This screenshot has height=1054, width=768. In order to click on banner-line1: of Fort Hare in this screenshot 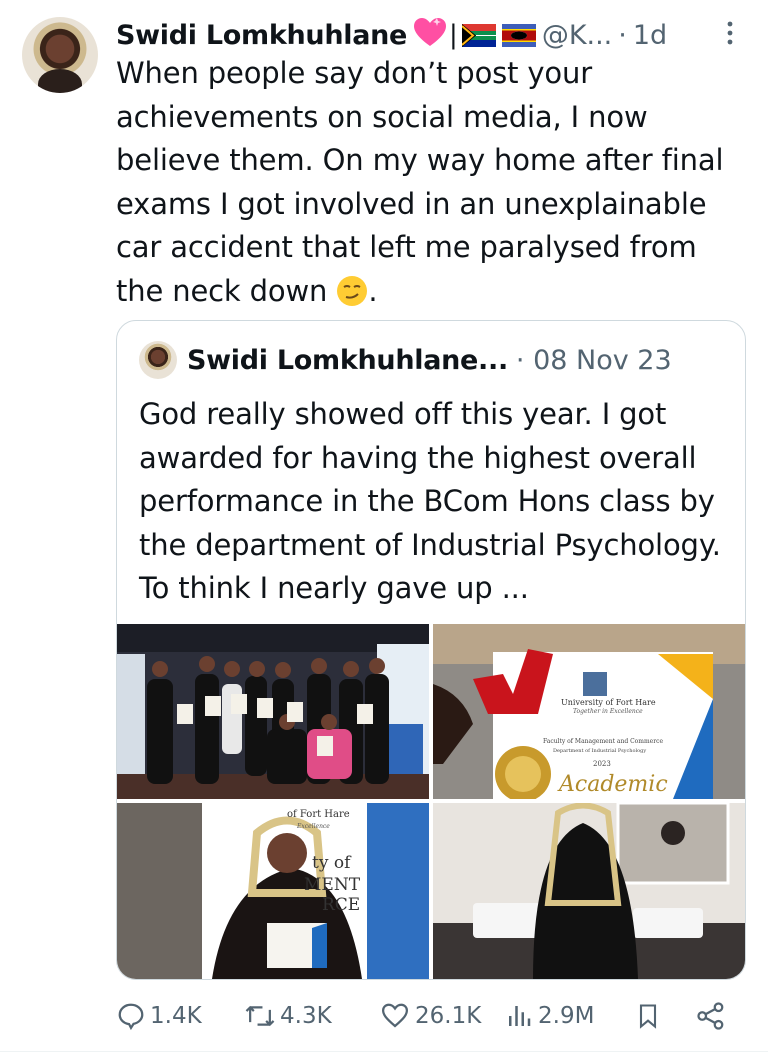, I will do `click(318, 814)`.